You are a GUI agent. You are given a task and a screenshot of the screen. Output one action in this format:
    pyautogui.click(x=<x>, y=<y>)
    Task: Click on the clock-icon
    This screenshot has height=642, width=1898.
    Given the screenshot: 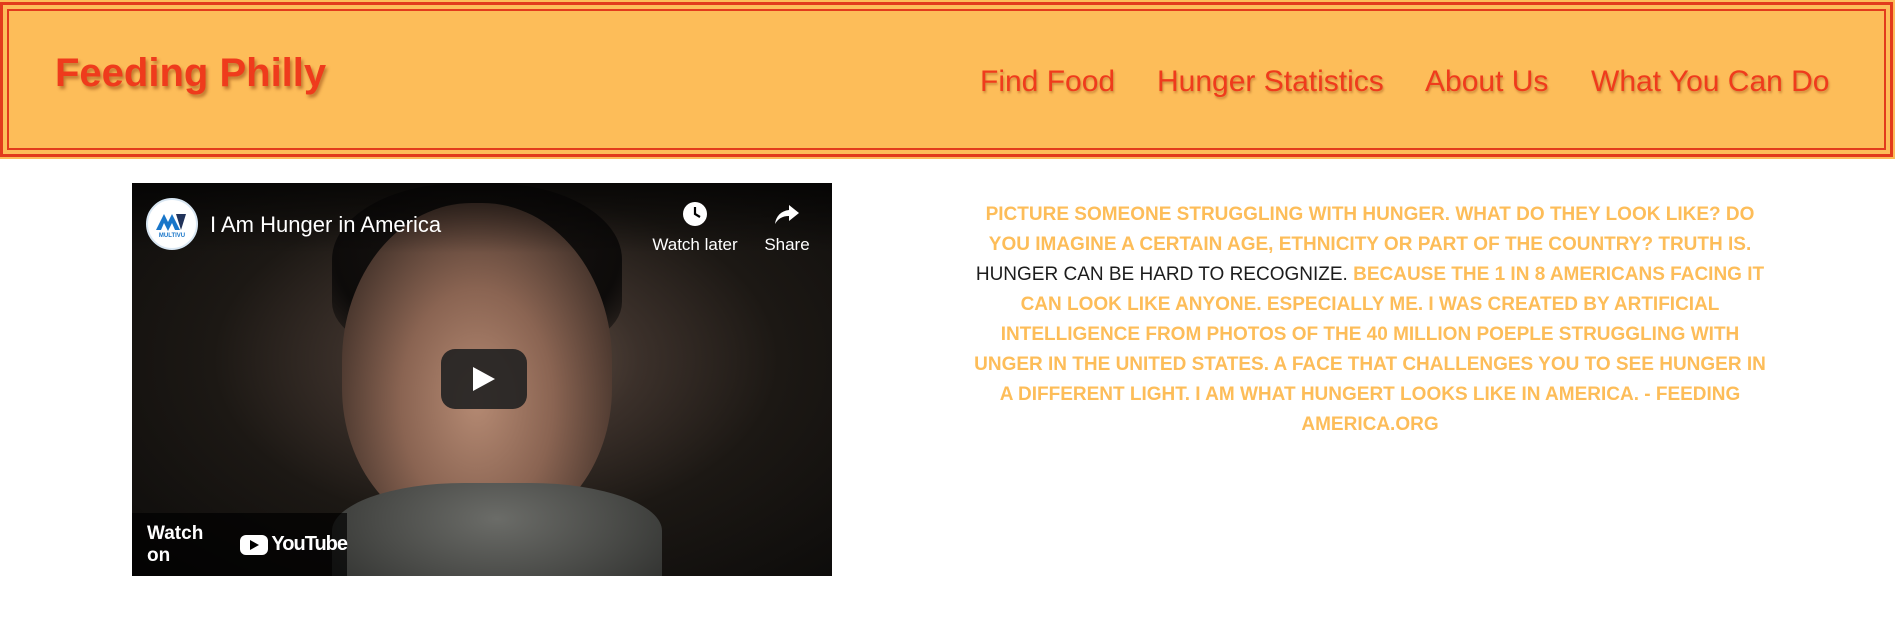 What is the action you would take?
    pyautogui.click(x=695, y=214)
    